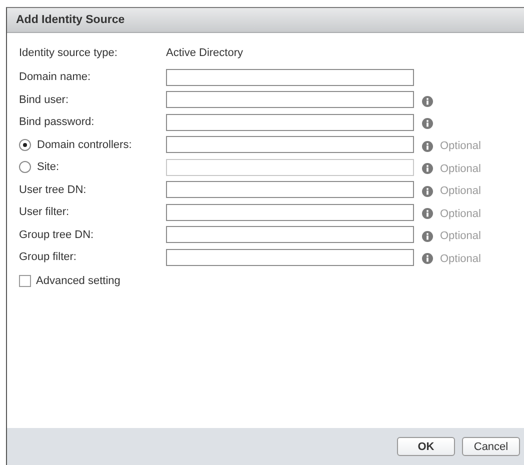  Describe the element at coordinates (56, 122) in the screenshot. I see `field-label: Bind password:` at that location.